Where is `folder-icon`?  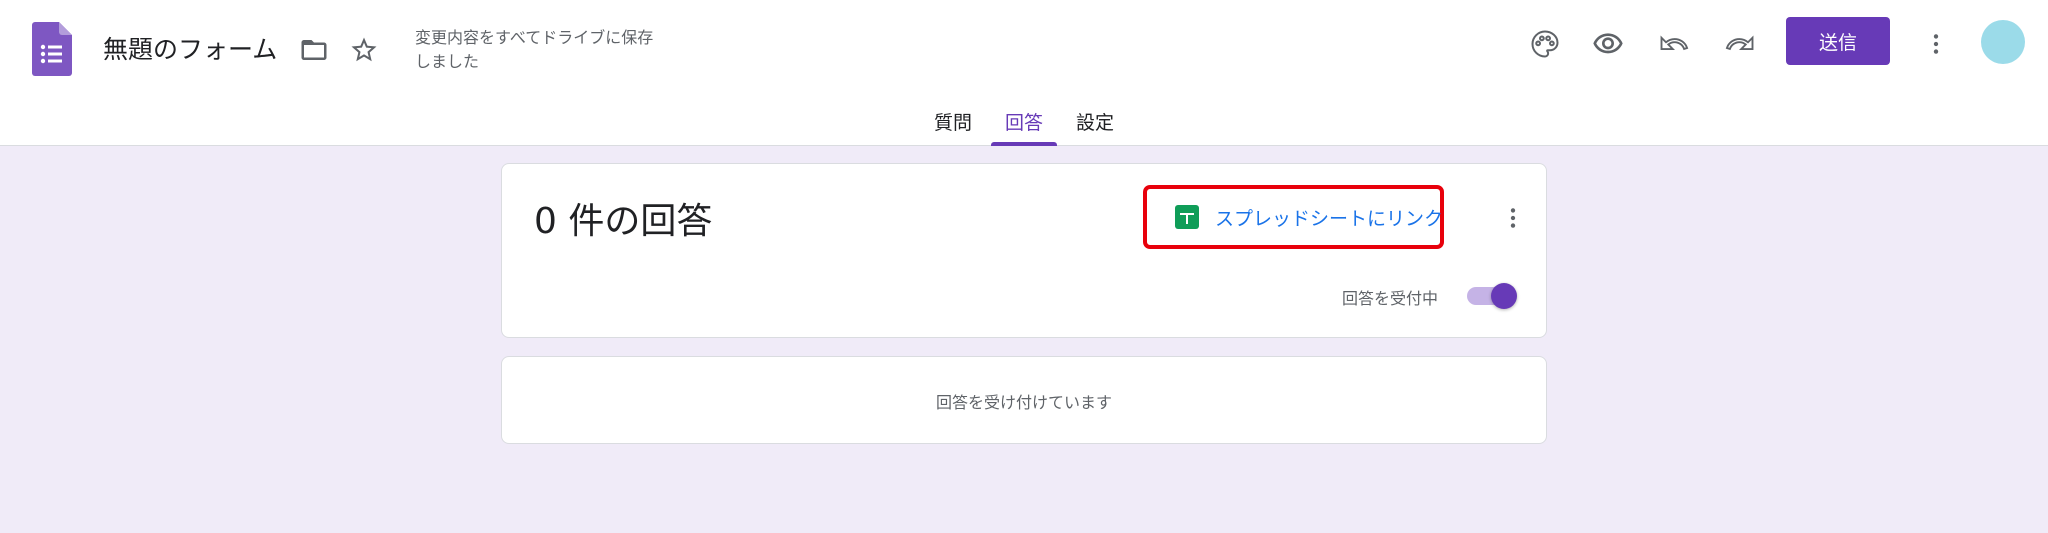
folder-icon is located at coordinates (314, 50).